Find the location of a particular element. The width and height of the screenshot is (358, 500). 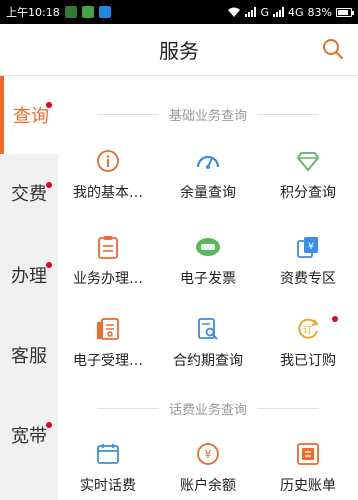

grid-item-history-bill: 历史账单 is located at coordinates (308, 470).